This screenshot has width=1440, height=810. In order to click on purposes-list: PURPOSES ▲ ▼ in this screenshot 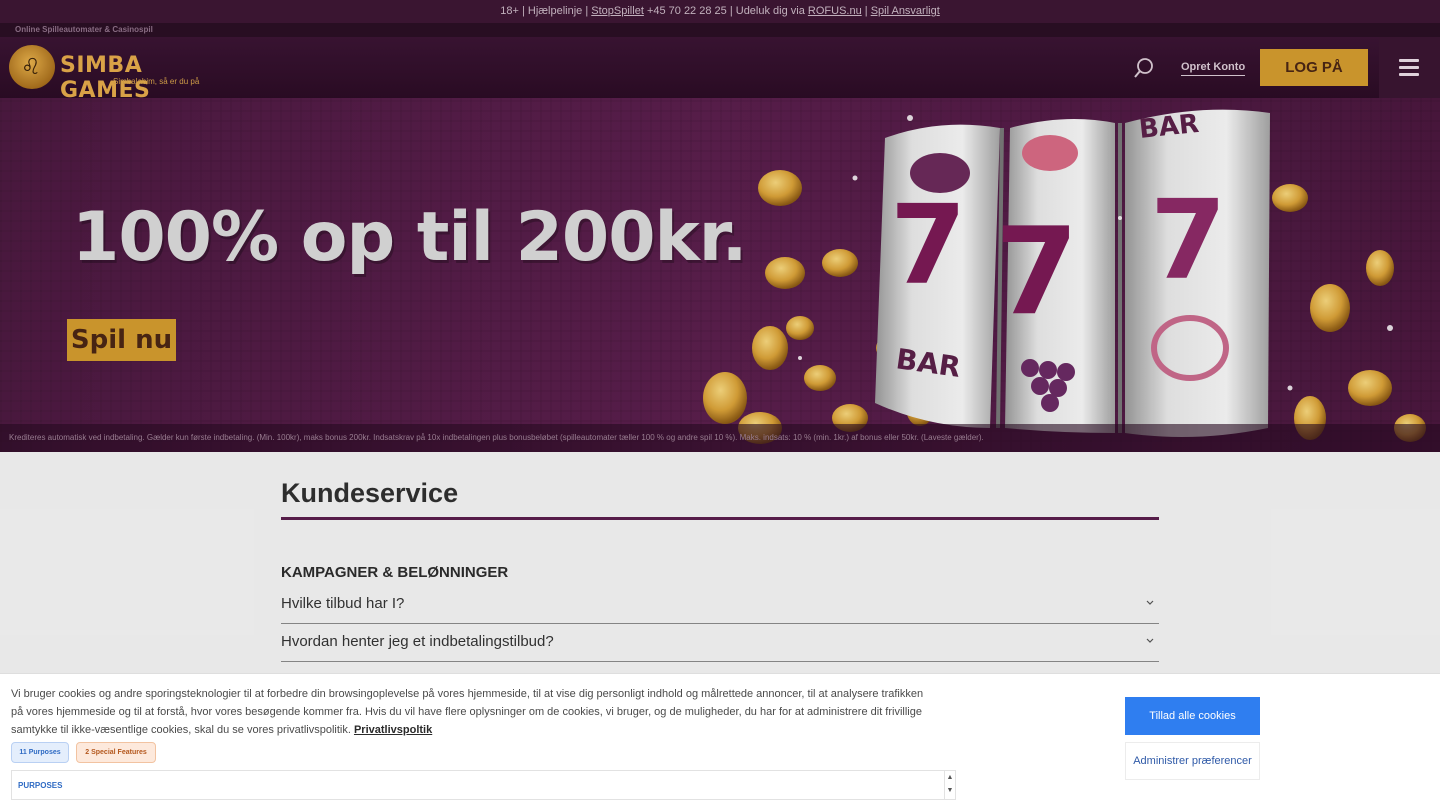, I will do `click(483, 785)`.